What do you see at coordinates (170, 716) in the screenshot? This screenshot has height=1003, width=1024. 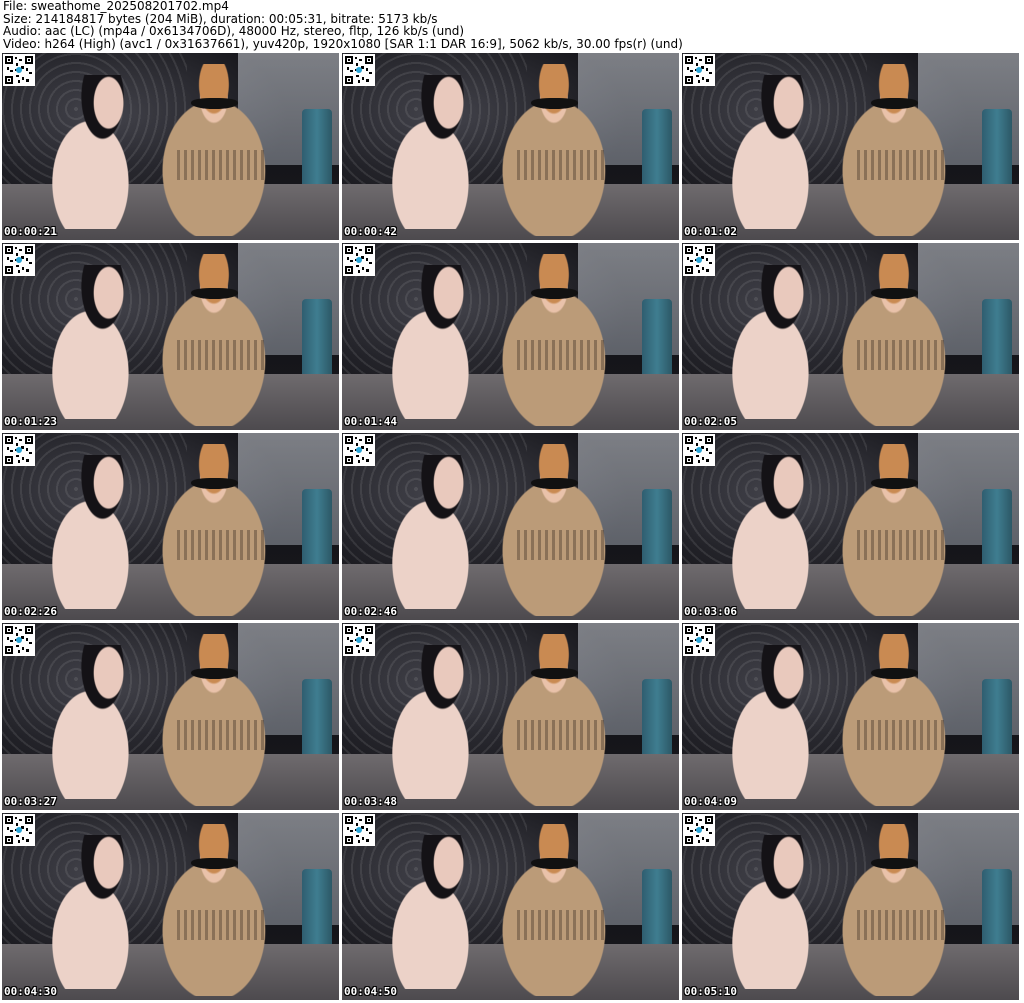 I see `video-thumbnail: 00:03:27` at bounding box center [170, 716].